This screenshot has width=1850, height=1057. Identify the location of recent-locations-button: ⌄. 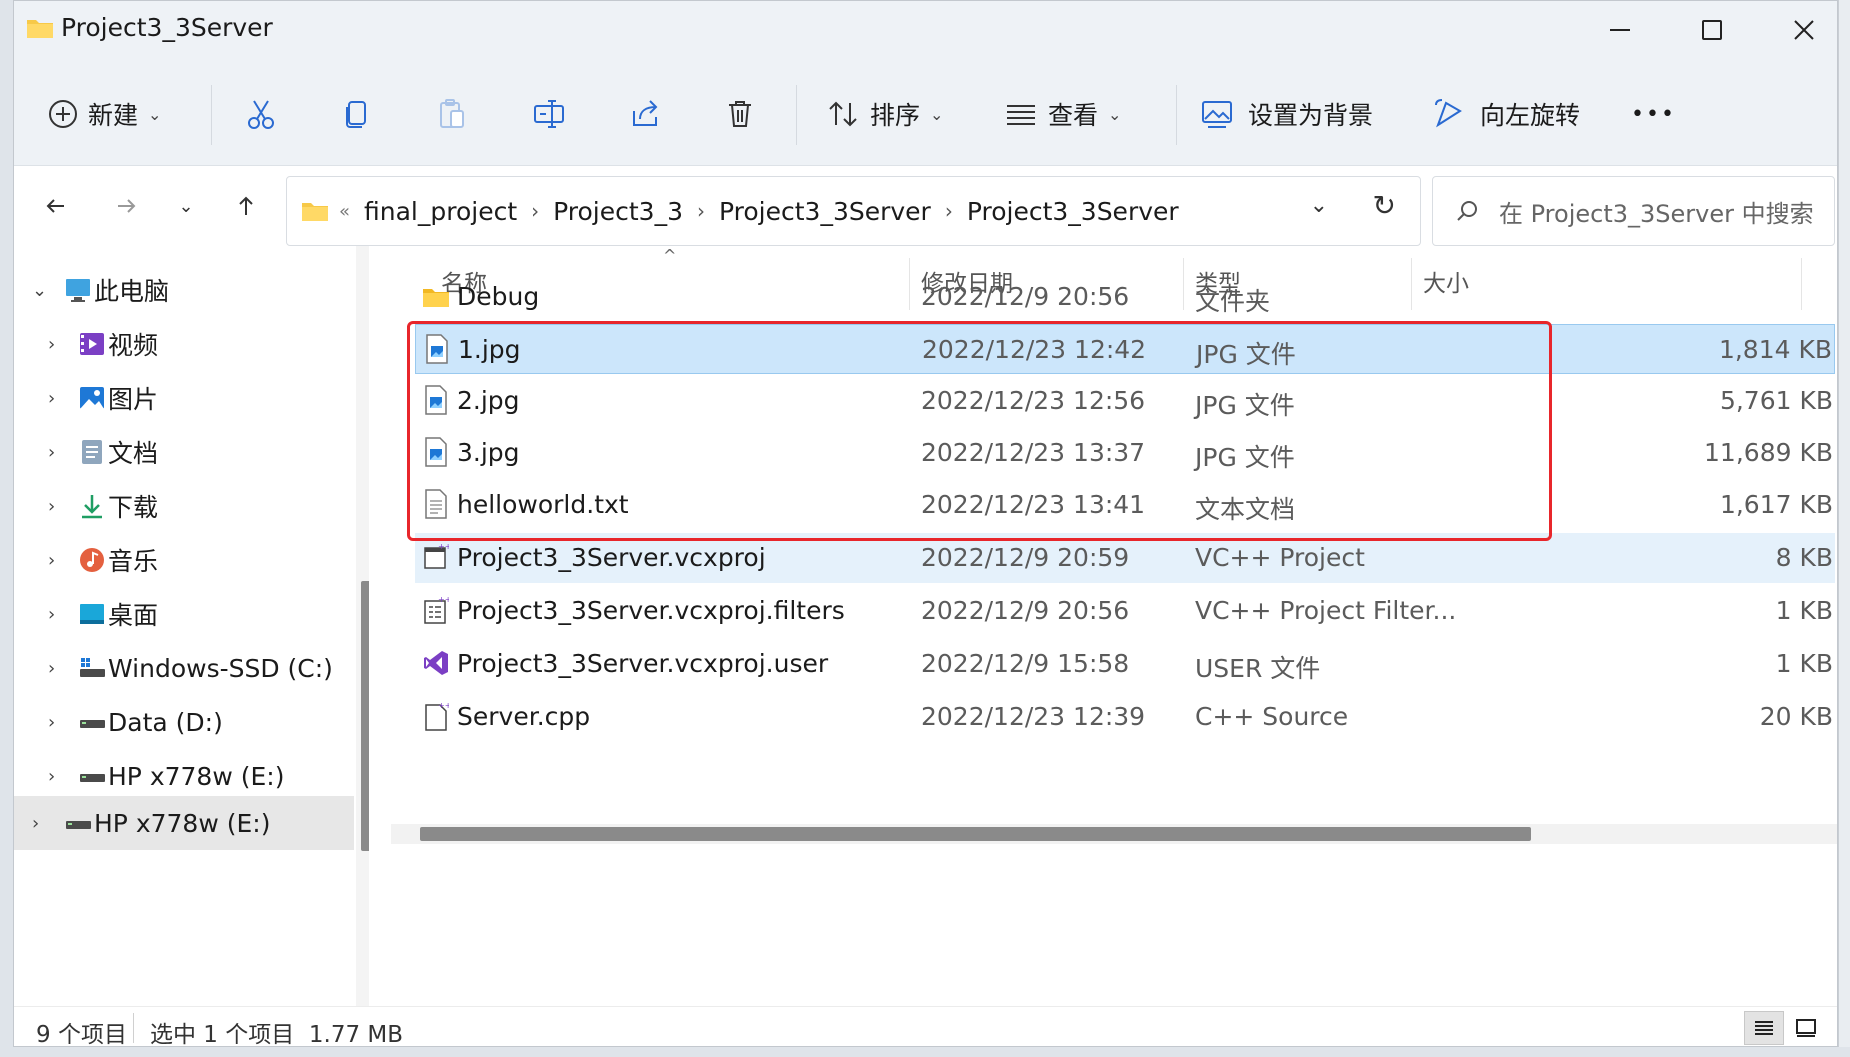
(186, 206).